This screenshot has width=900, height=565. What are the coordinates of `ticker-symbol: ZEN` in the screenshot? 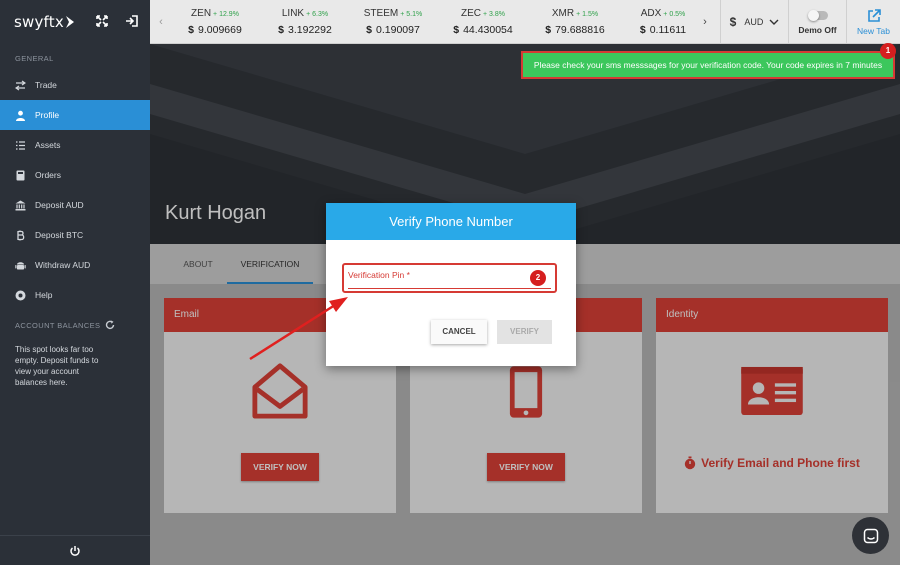 It's located at (201, 13).